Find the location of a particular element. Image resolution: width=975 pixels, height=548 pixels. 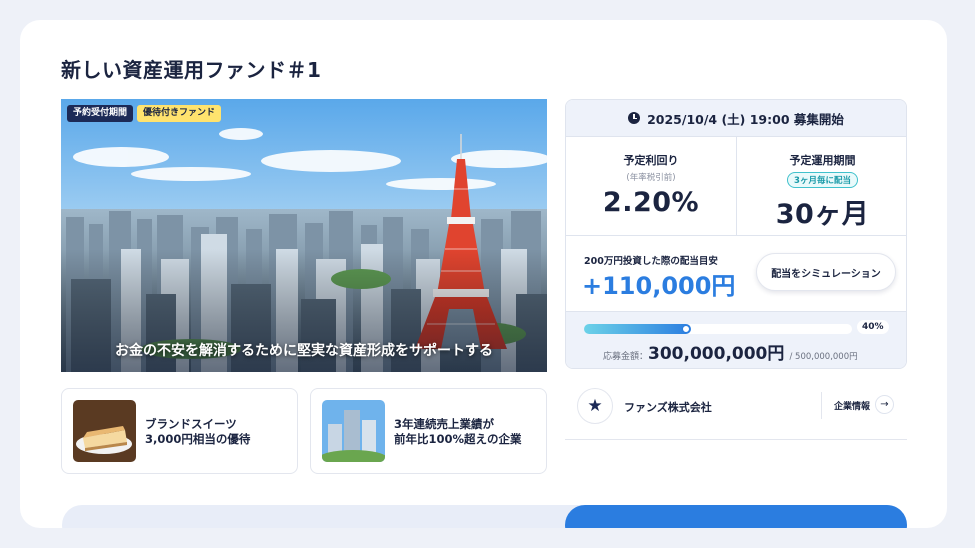

feature-text: ブランドスイーツ 3,000円相当の優待 is located at coordinates (197, 432).